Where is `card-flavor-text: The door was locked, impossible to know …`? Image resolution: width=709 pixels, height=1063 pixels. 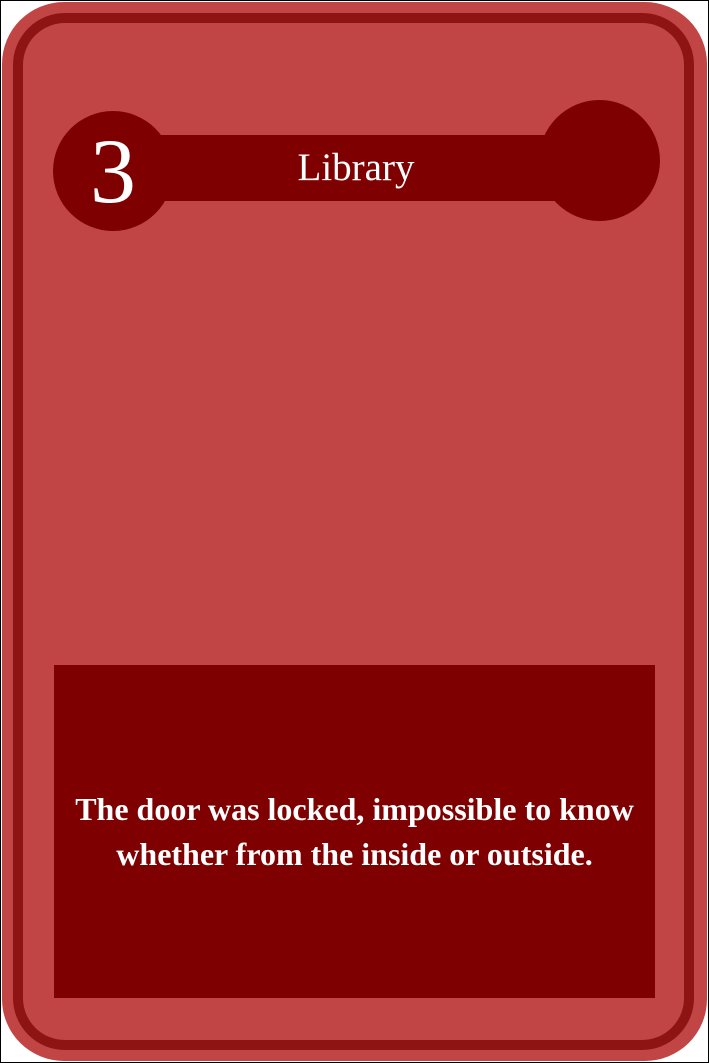
card-flavor-text: The door was locked, impossible to know … is located at coordinates (354, 831).